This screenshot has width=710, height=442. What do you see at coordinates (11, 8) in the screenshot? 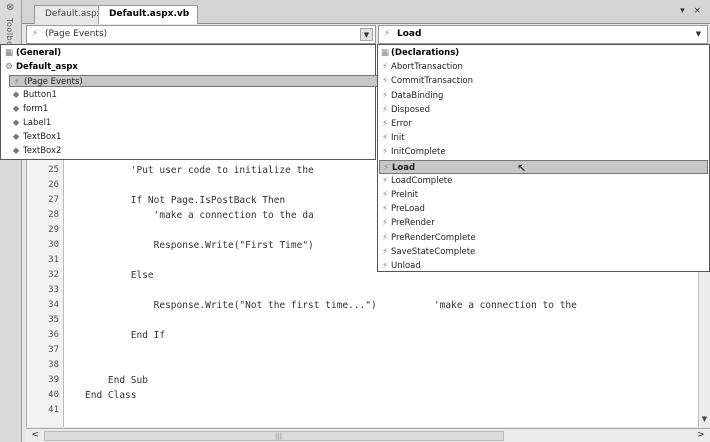
I see `toolbox-pin-icon: ⊗` at bounding box center [11, 8].